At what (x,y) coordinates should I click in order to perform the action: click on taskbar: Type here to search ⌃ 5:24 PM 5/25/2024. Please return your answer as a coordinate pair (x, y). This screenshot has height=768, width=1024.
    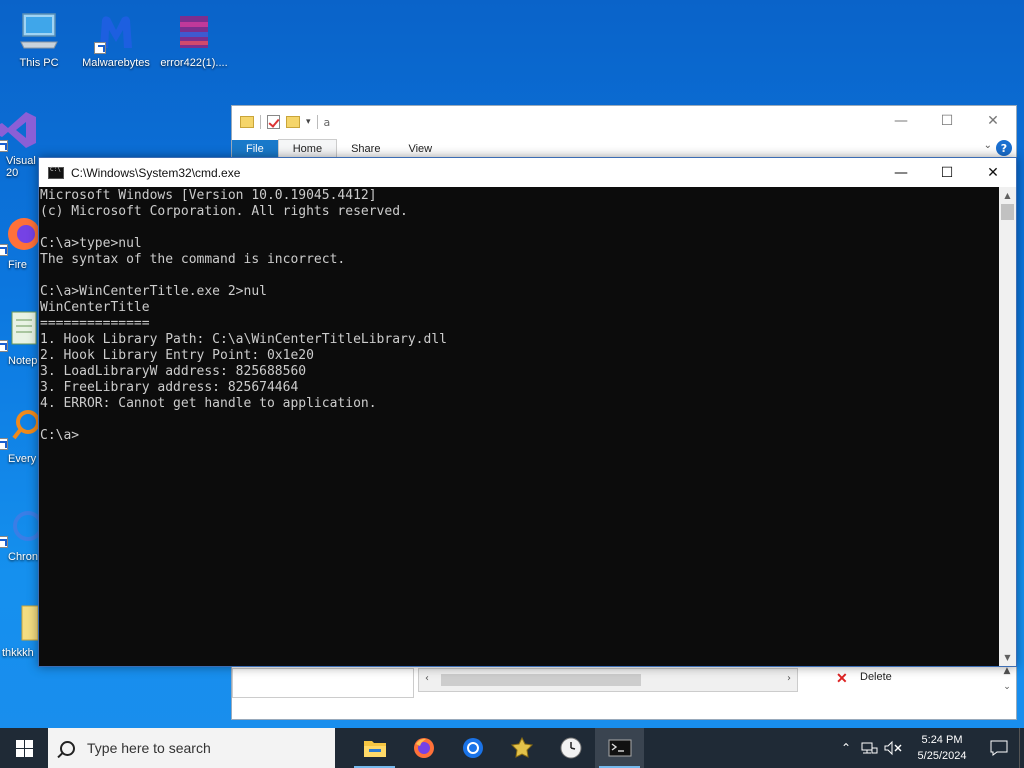
    Looking at the image, I should click on (512, 748).